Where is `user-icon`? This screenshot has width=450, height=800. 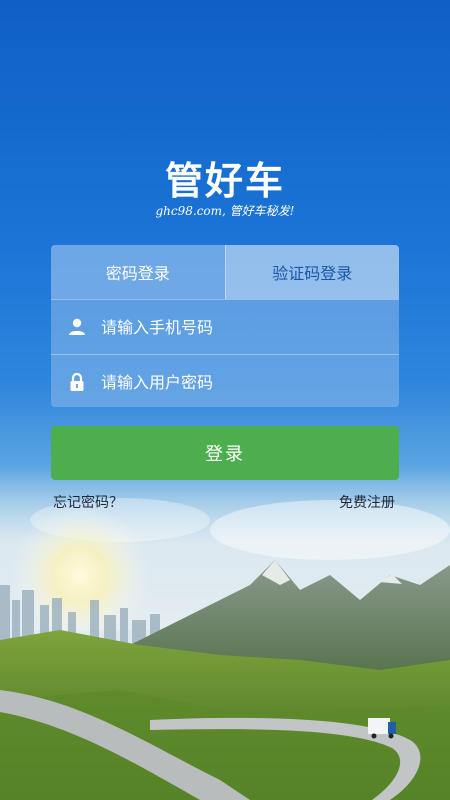 user-icon is located at coordinates (77, 326).